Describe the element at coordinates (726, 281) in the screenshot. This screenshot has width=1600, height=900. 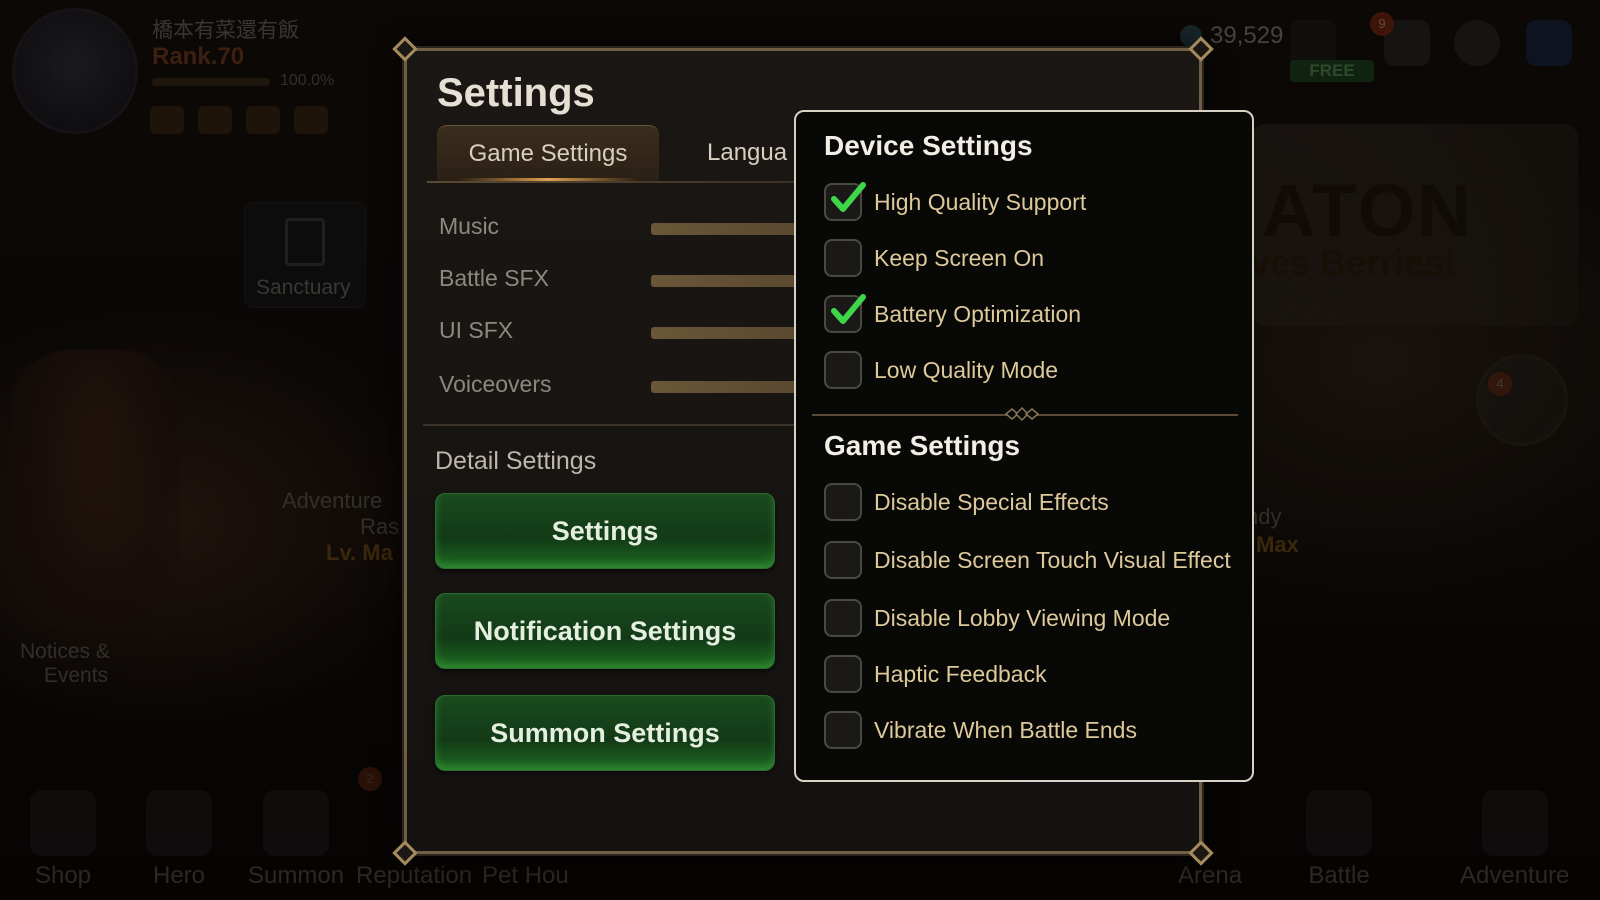
I see `battle-sfx-slider` at that location.